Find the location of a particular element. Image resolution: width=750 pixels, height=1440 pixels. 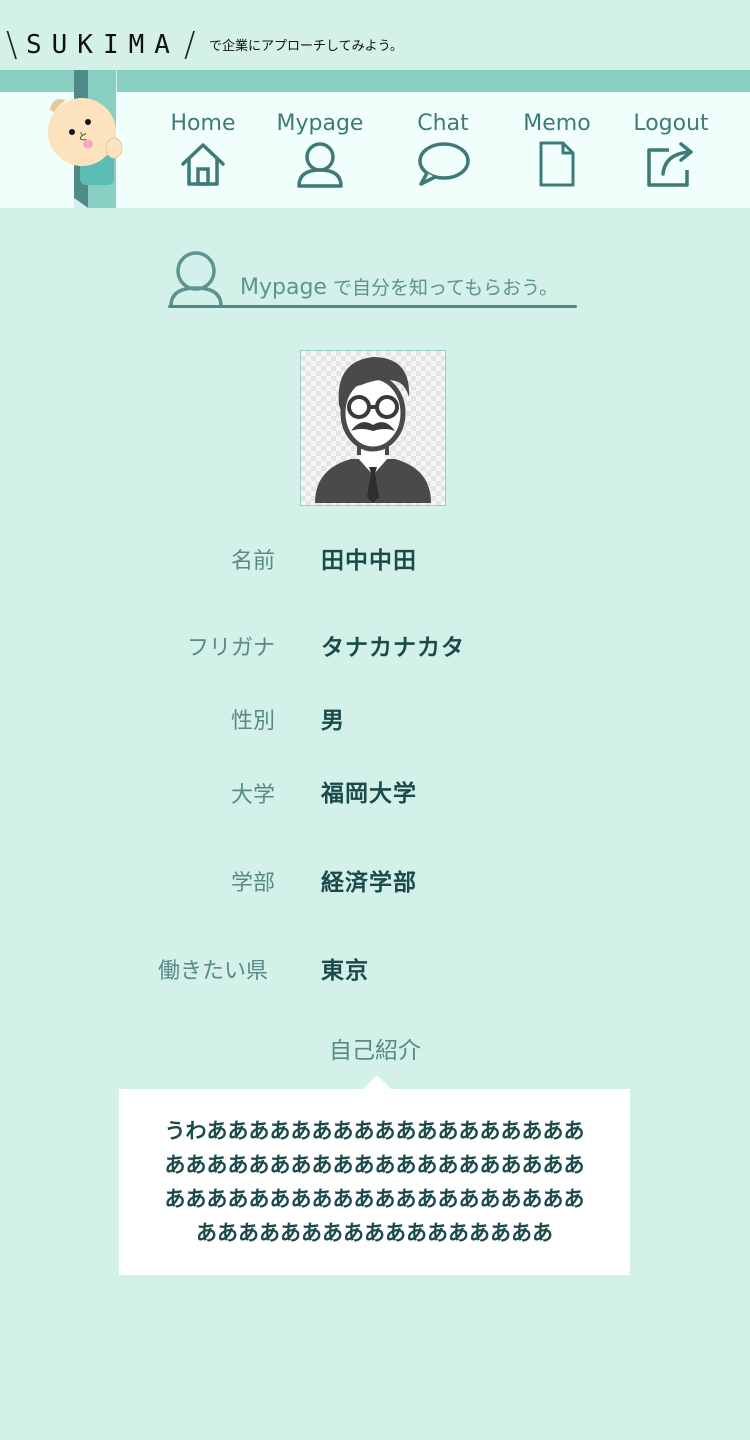

page-title: Mypage で自分を知ってもらおう。 is located at coordinates (372, 279).